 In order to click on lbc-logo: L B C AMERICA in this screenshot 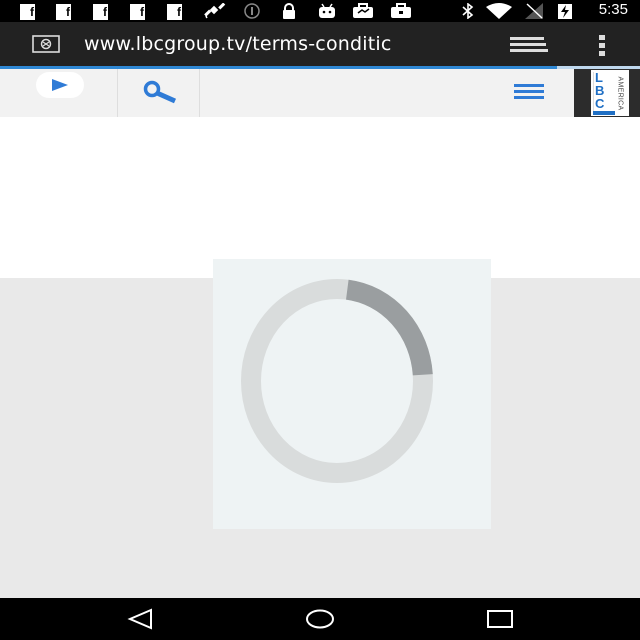, I will do `click(607, 93)`.